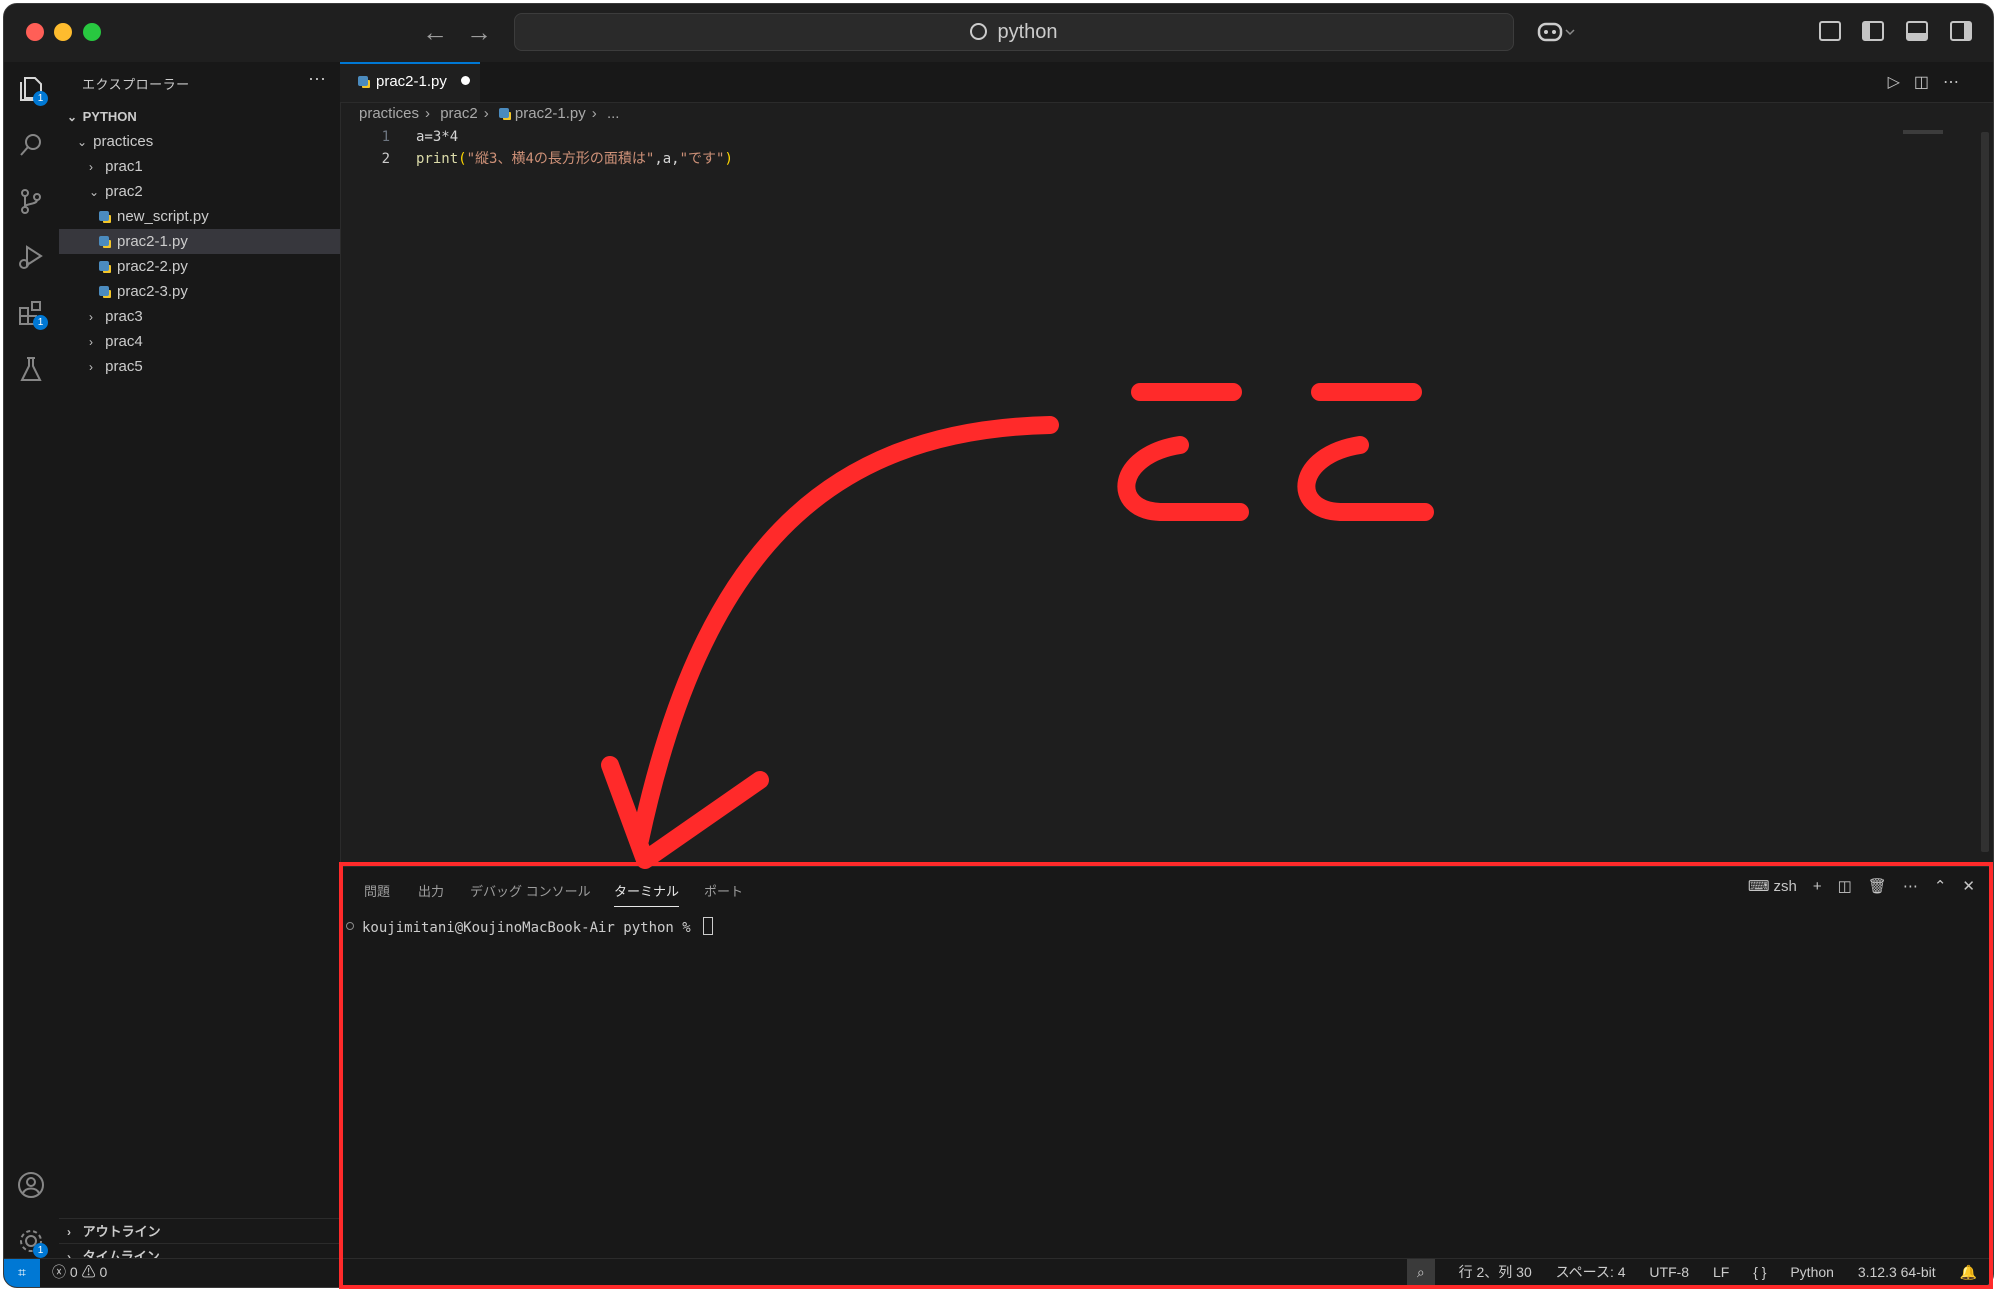  I want to click on close-panel-icon: ✕, so click(1968, 886).